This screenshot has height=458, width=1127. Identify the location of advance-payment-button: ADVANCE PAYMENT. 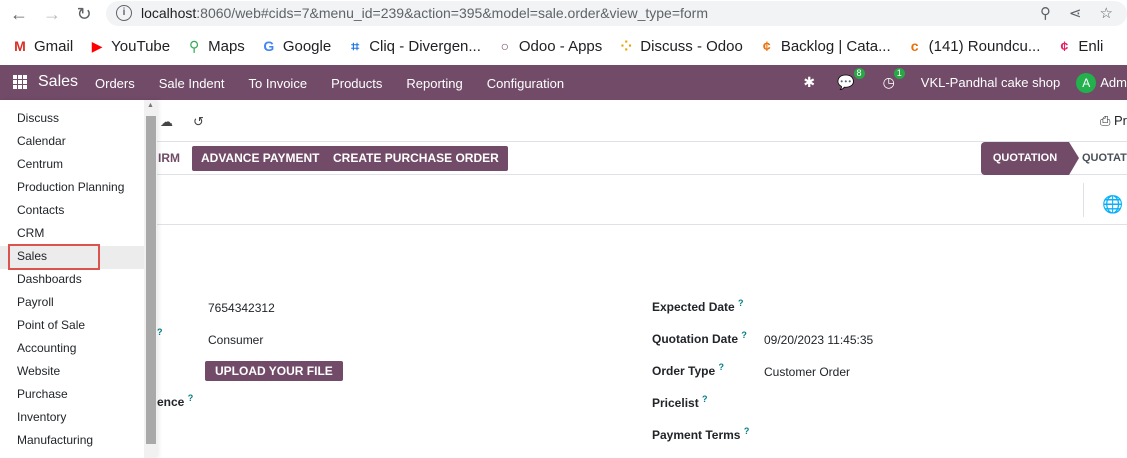
(260, 158).